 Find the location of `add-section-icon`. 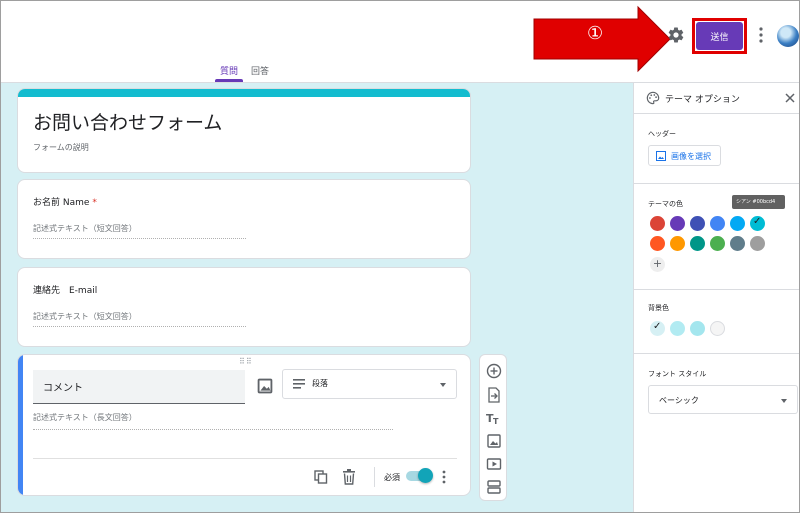

add-section-icon is located at coordinates (494, 487).